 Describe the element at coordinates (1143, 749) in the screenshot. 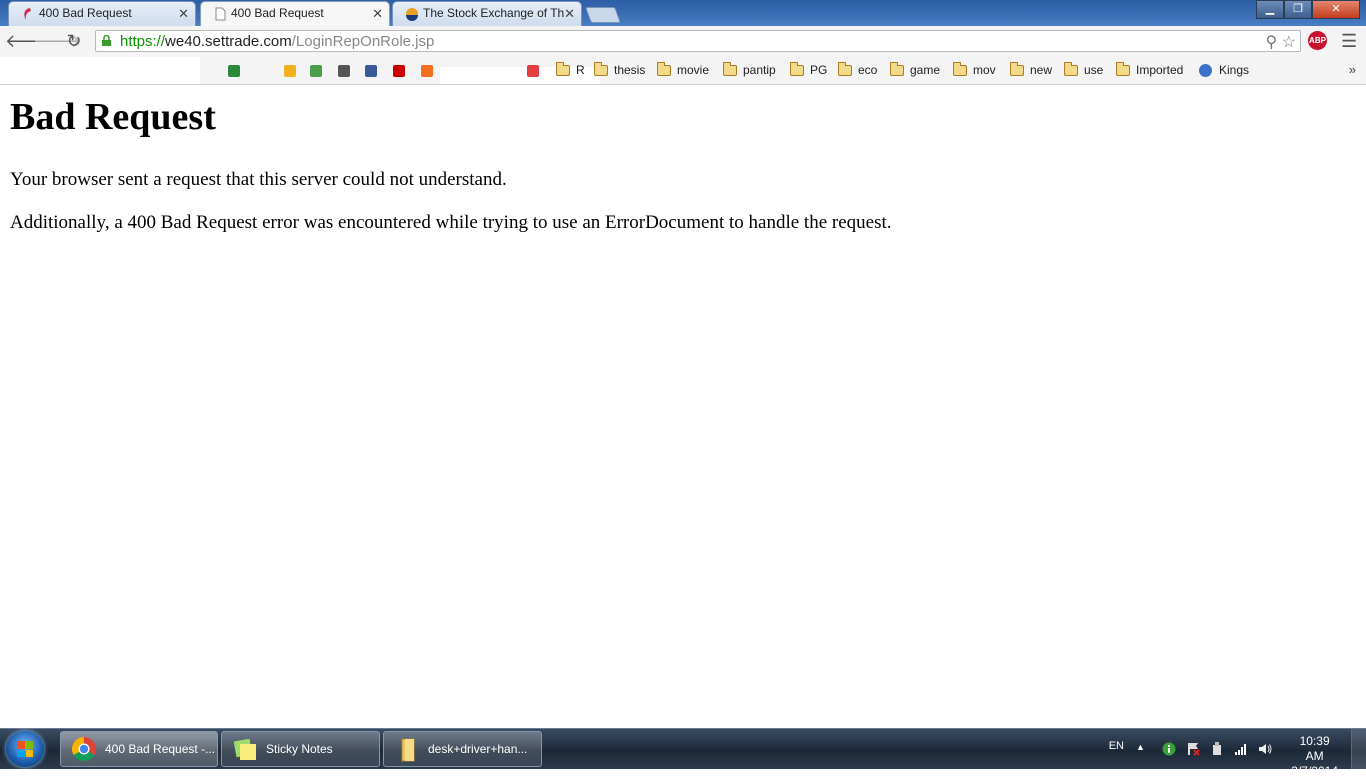

I see `show-hidden-icons-icon: ▲` at that location.